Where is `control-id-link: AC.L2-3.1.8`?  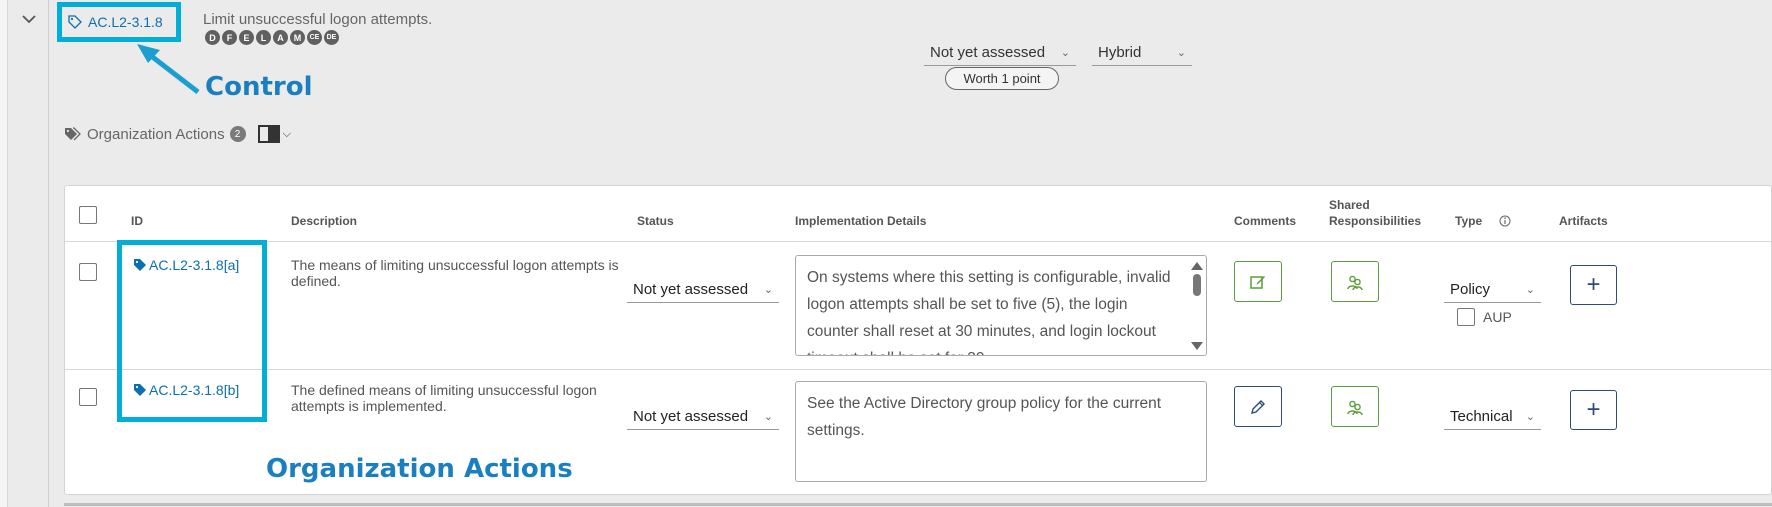
control-id-link: AC.L2-3.1.8 is located at coordinates (125, 22).